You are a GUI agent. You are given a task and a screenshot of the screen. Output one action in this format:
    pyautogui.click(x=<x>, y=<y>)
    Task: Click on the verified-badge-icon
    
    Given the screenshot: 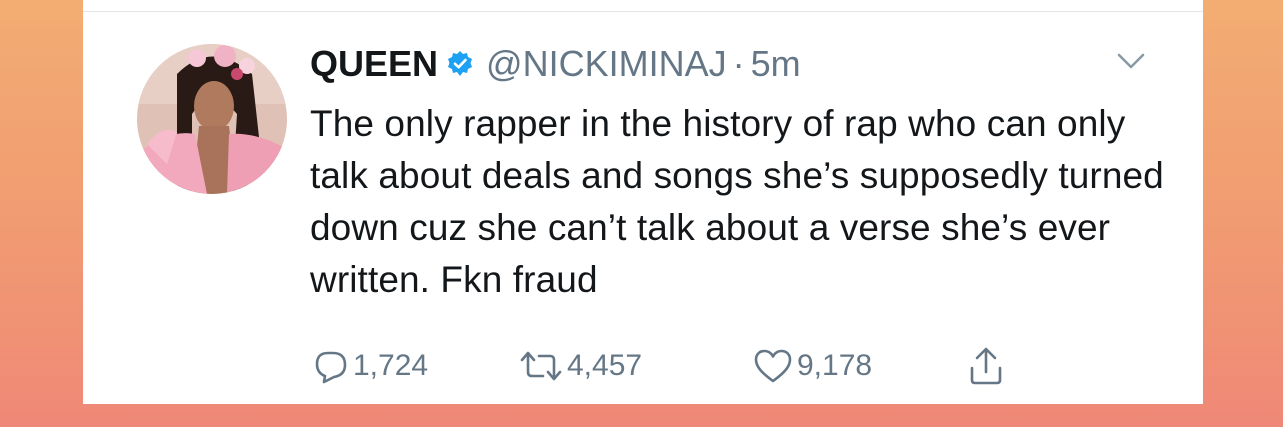 What is the action you would take?
    pyautogui.click(x=460, y=63)
    